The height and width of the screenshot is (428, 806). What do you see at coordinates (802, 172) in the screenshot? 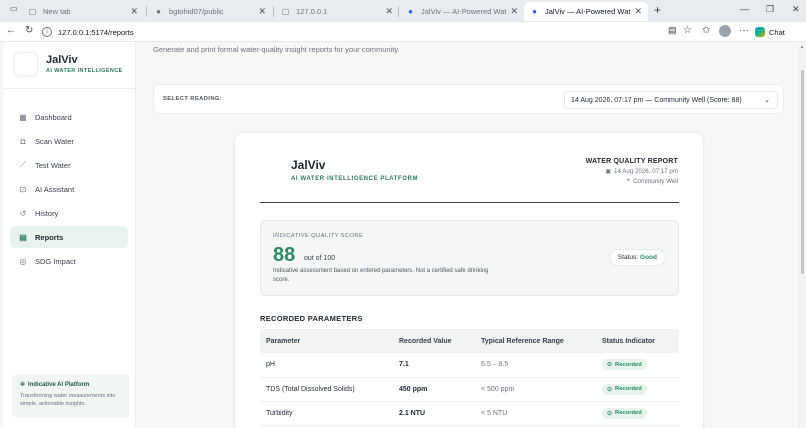
I see `scrollbar-thumb` at bounding box center [802, 172].